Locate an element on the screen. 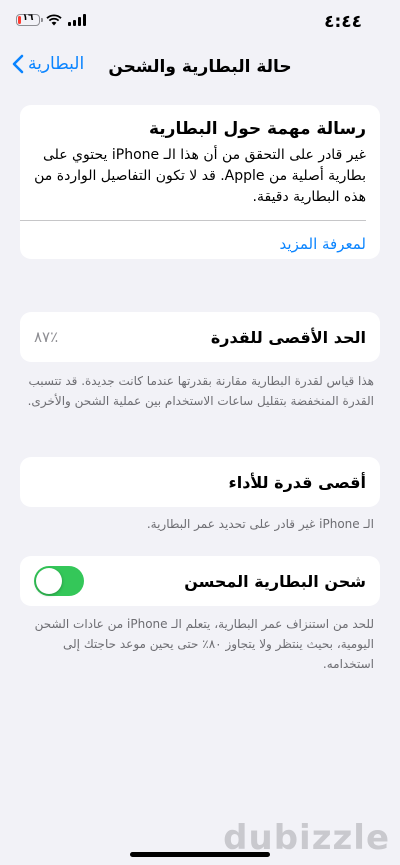  max-capacity-row: الحد الأقصى للقدرة ٪٨٧ is located at coordinates (200, 337).